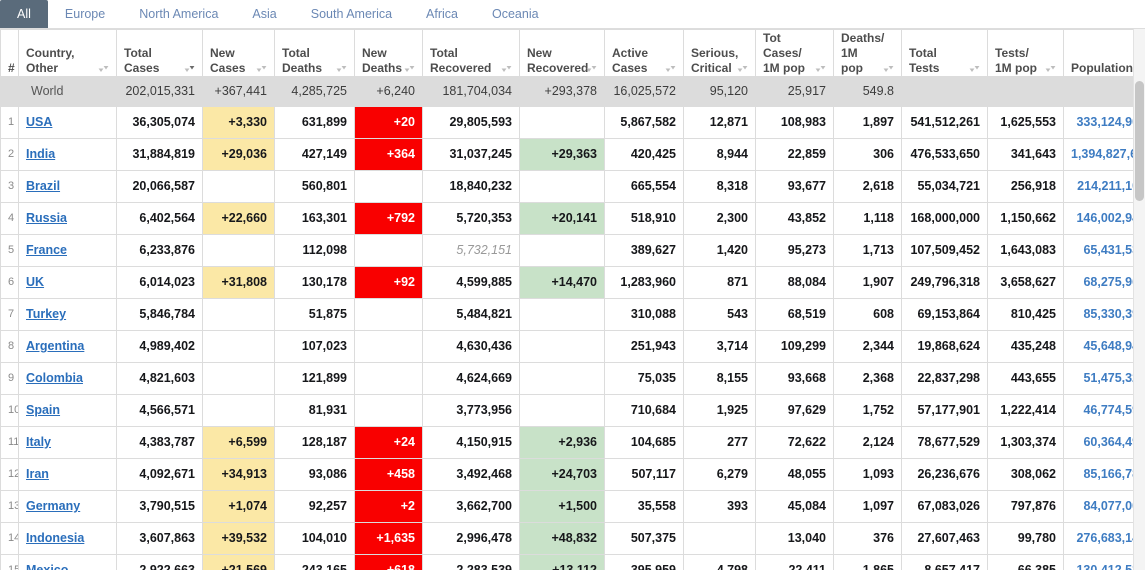  What do you see at coordinates (719, 53) in the screenshot?
I see `column-header-serious: Serious, Critical` at bounding box center [719, 53].